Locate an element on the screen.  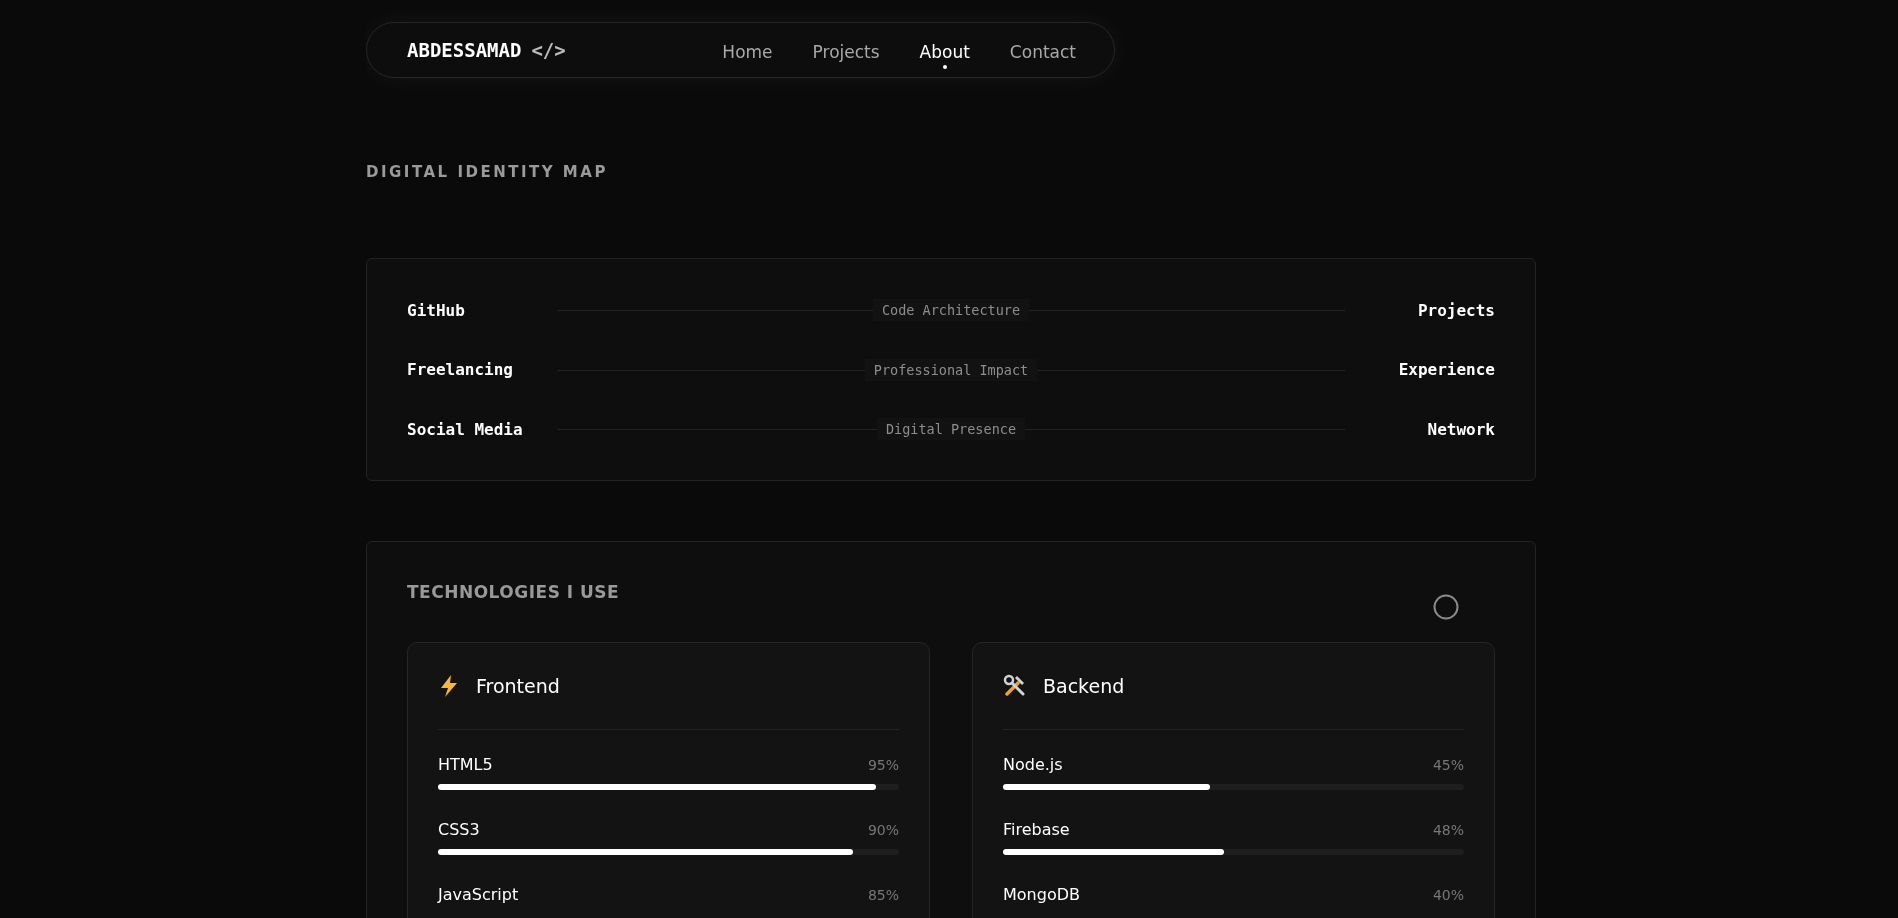
identity-target: Network is located at coordinates (1460, 429).